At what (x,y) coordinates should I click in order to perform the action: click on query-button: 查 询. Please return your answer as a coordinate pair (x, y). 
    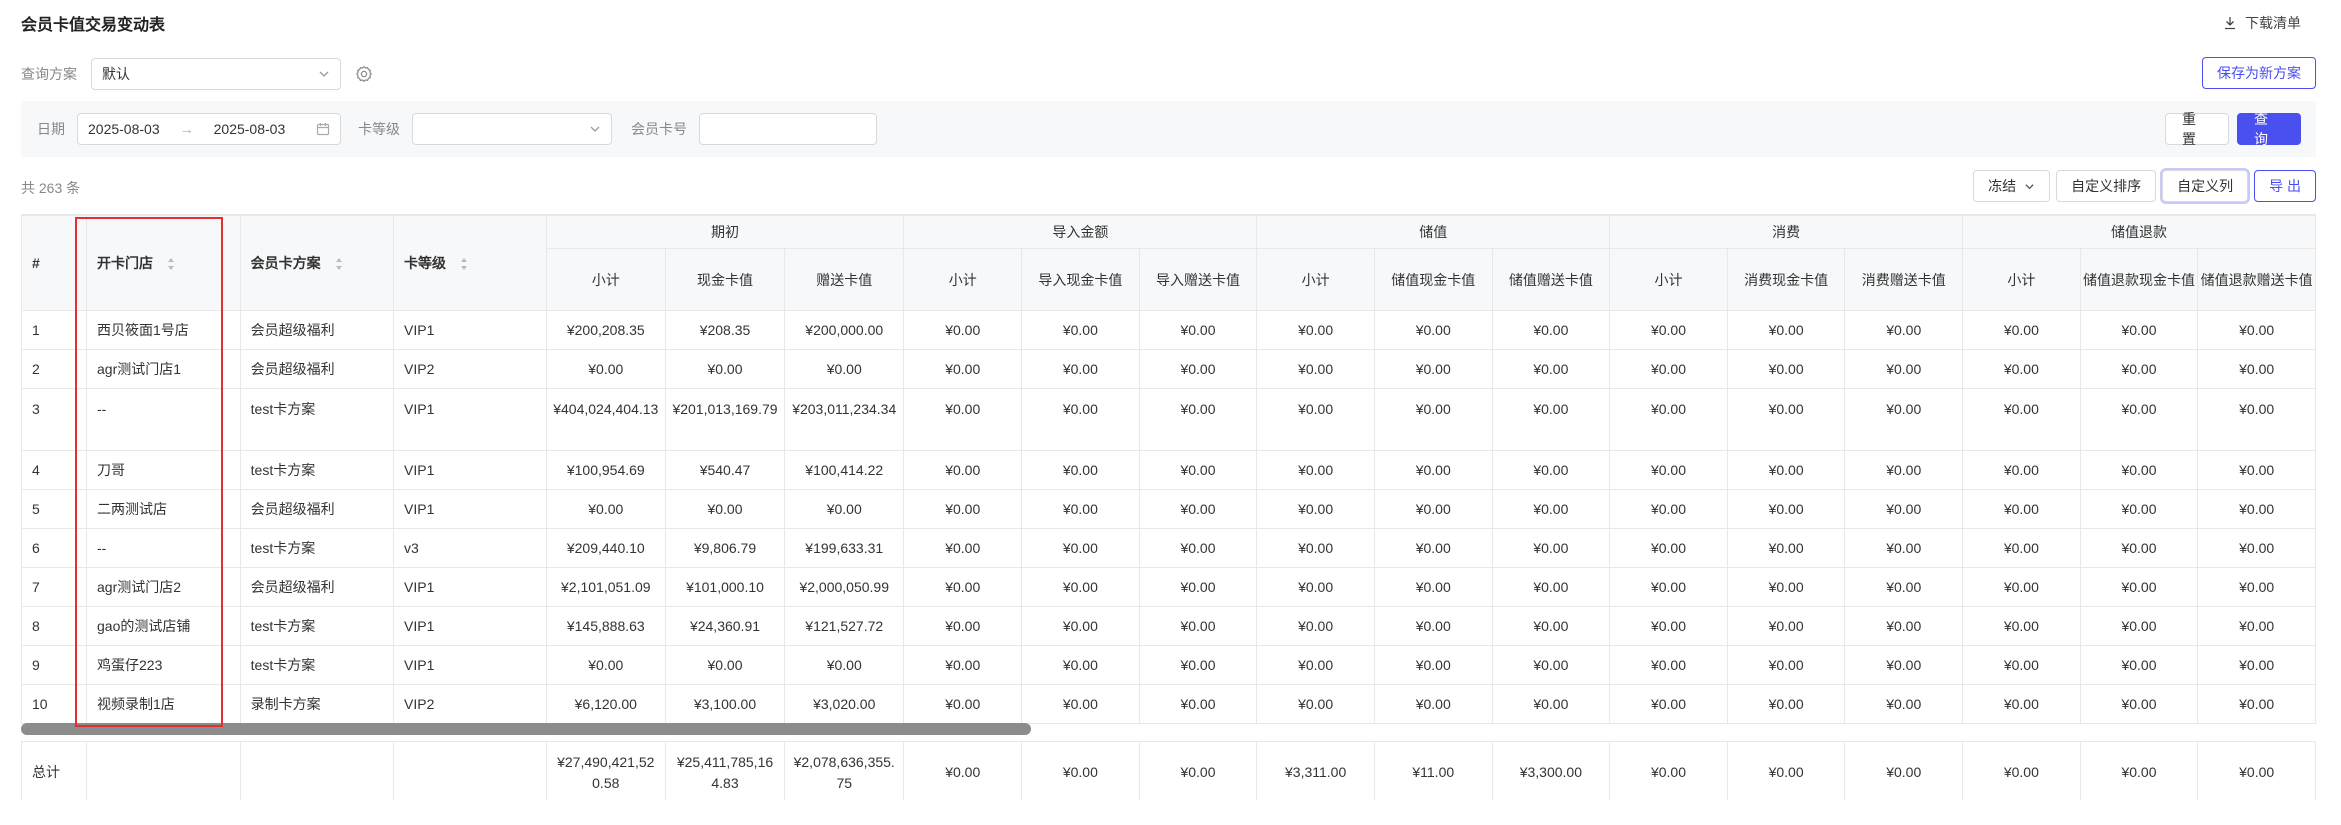
    Looking at the image, I should click on (2269, 129).